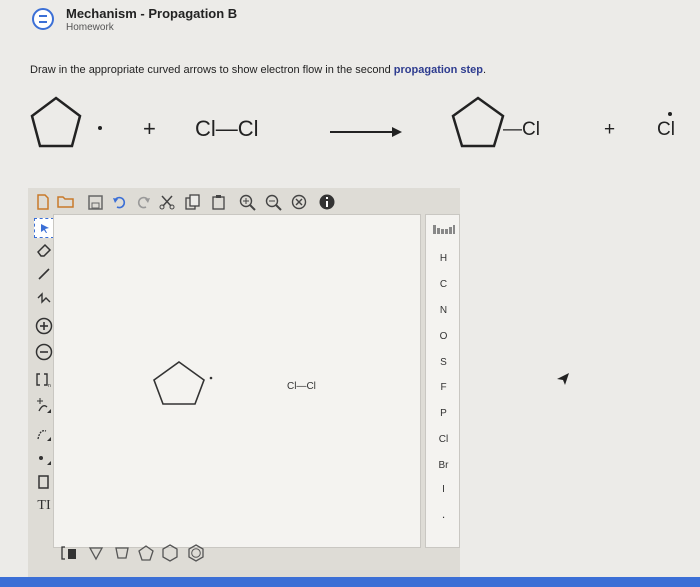 The image size is (700, 587). I want to click on paste-icon, so click(219, 202).